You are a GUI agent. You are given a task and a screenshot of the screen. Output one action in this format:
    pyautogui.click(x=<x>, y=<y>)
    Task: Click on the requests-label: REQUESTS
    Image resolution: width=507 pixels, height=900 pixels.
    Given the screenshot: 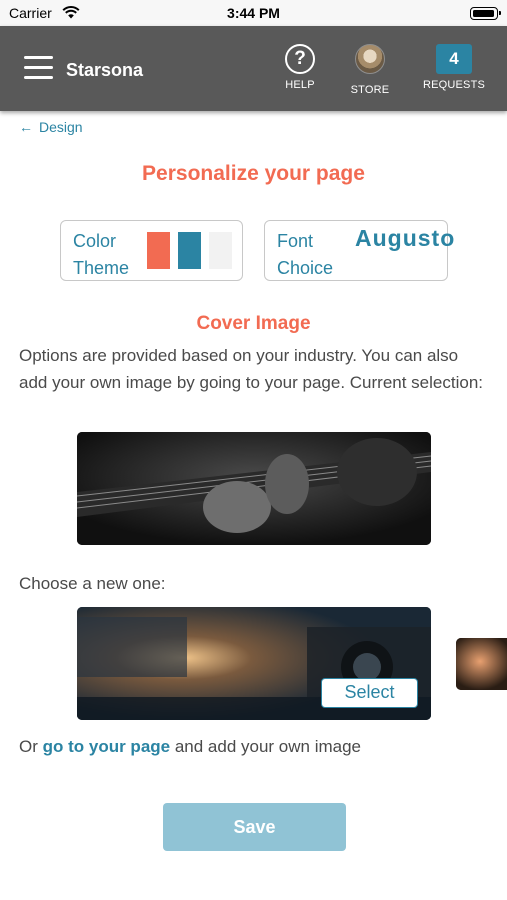 What is the action you would take?
    pyautogui.click(x=454, y=85)
    